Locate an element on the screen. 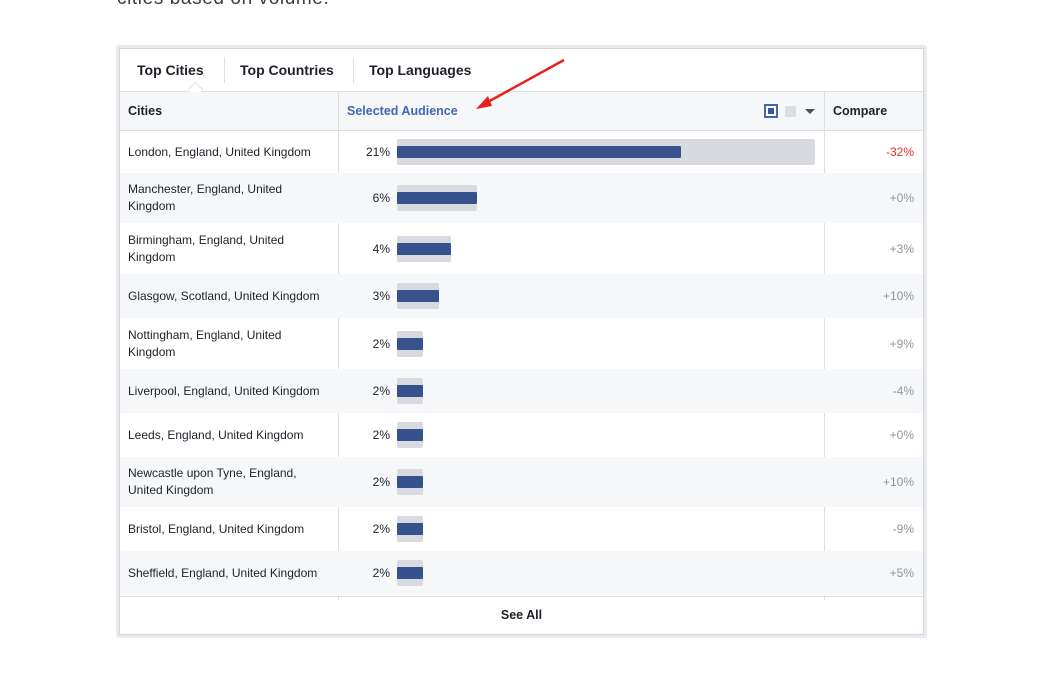 Image resolution: width=1050 pixels, height=673 pixels. see-all-button: See All is located at coordinates (521, 615).